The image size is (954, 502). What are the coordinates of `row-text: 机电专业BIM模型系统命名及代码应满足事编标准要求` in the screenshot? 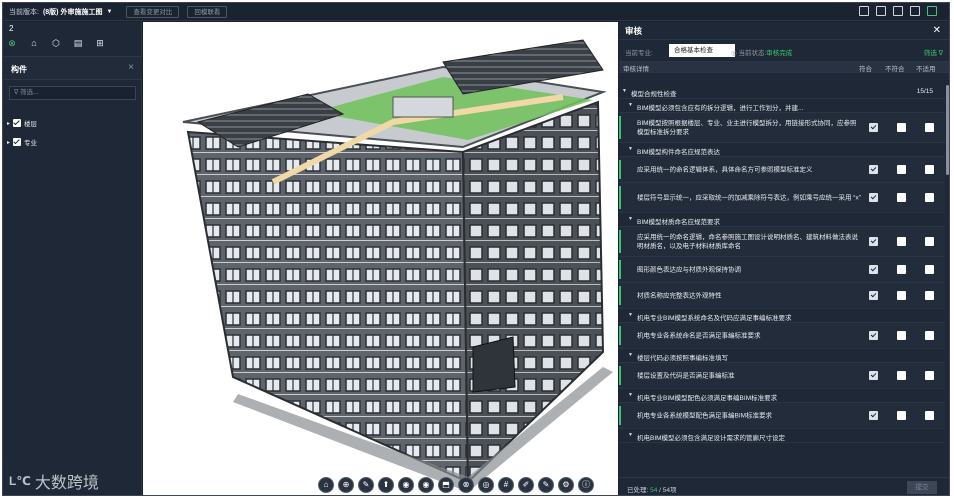 It's located at (714, 318).